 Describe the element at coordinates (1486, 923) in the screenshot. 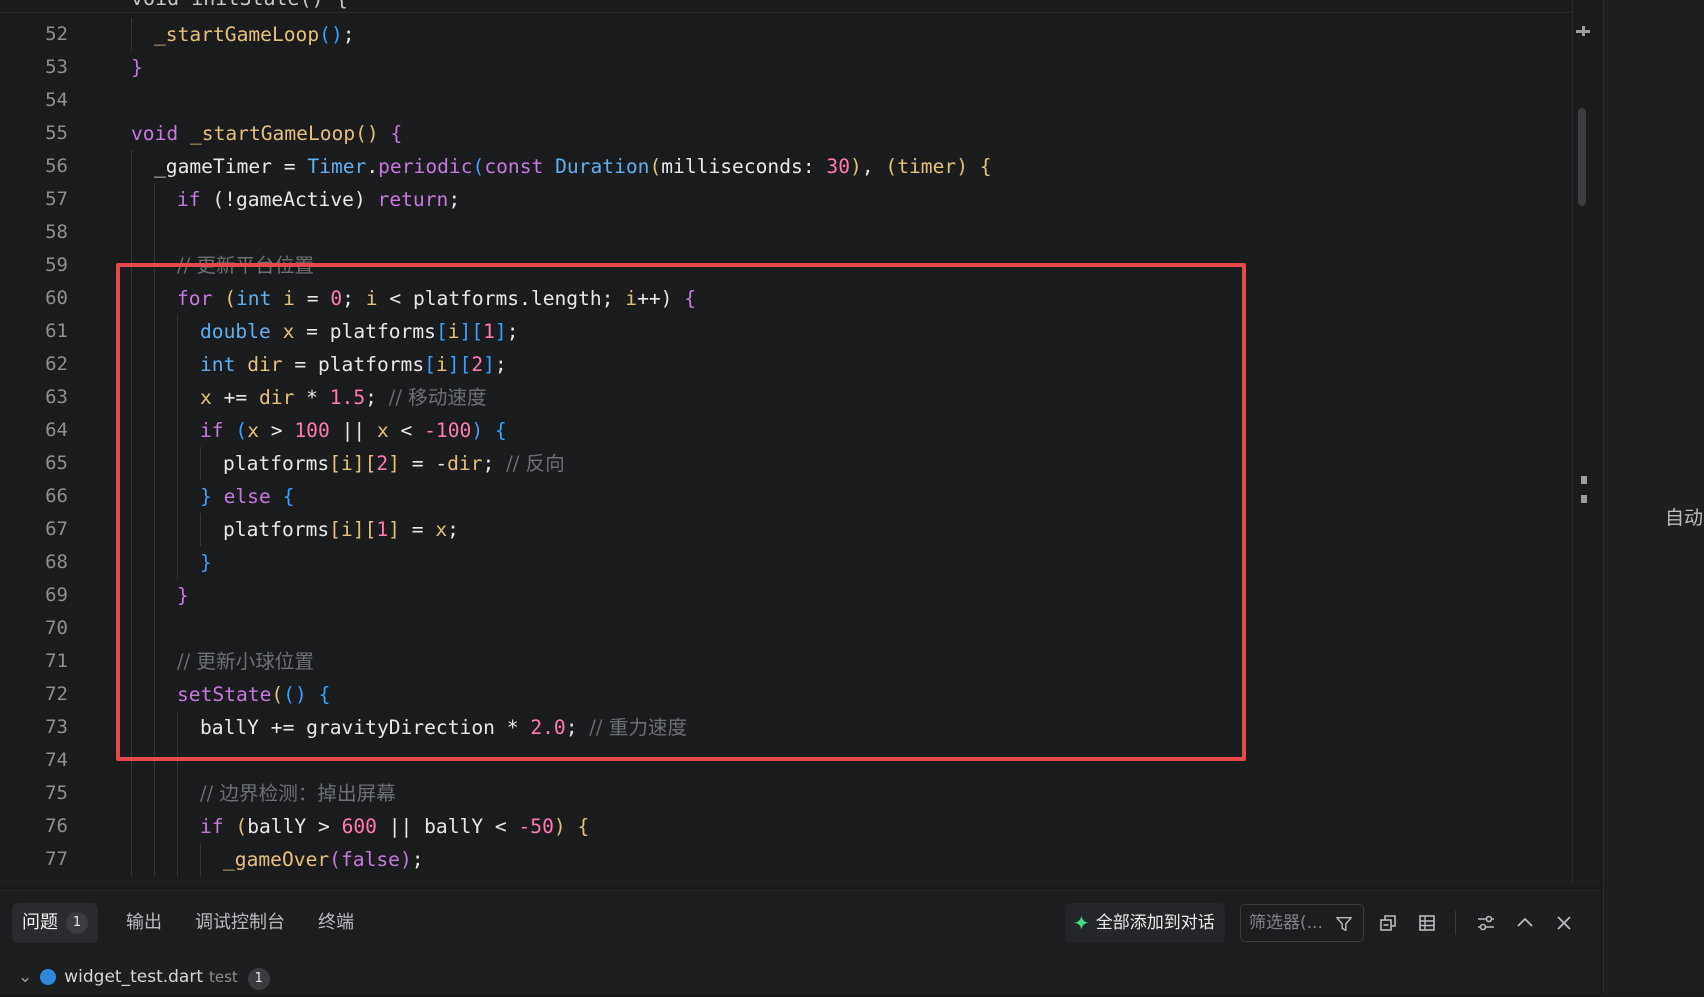

I see `settings-button` at that location.